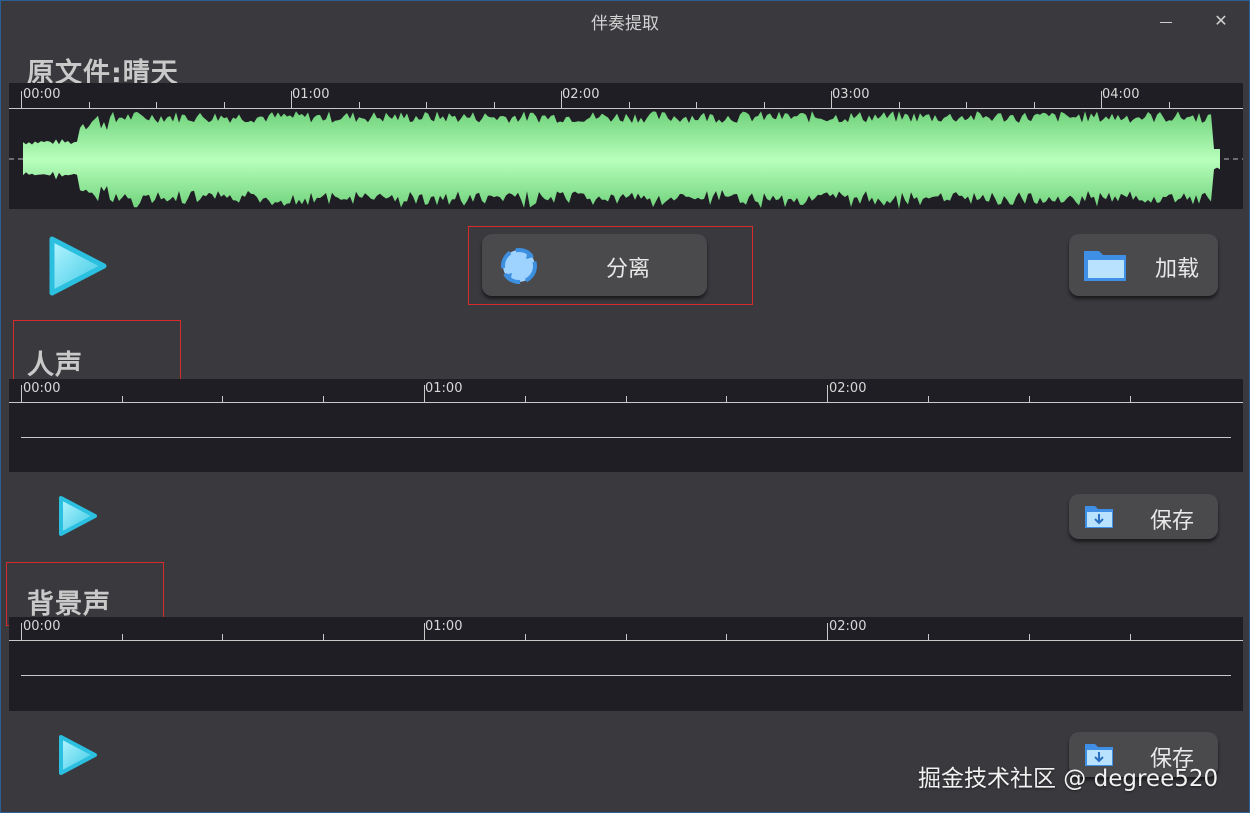 The image size is (1250, 813). I want to click on waveform-shape, so click(621, 160).